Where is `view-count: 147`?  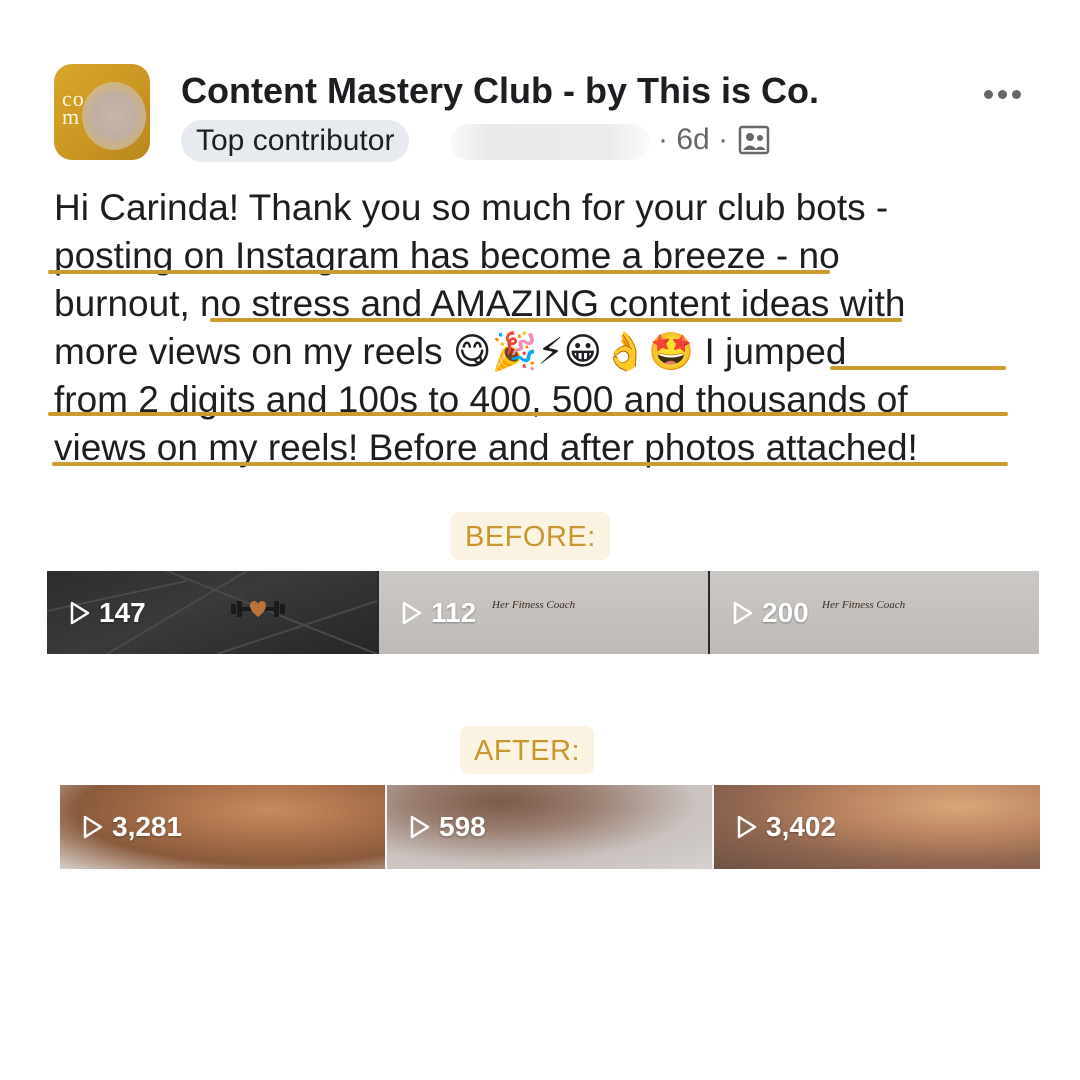 view-count: 147 is located at coordinates (107, 613).